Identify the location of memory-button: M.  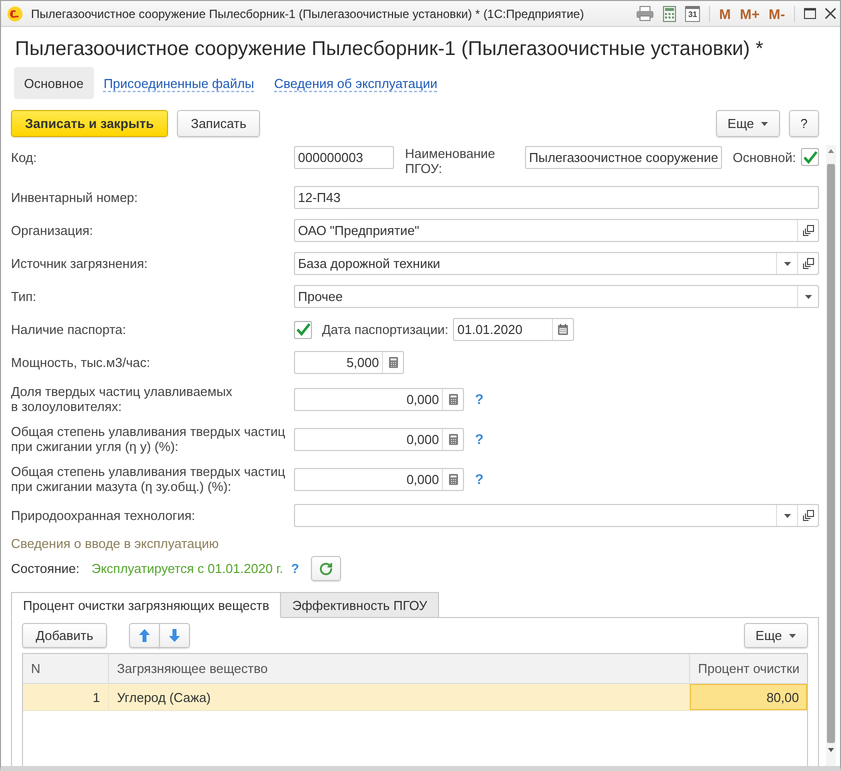
(725, 14).